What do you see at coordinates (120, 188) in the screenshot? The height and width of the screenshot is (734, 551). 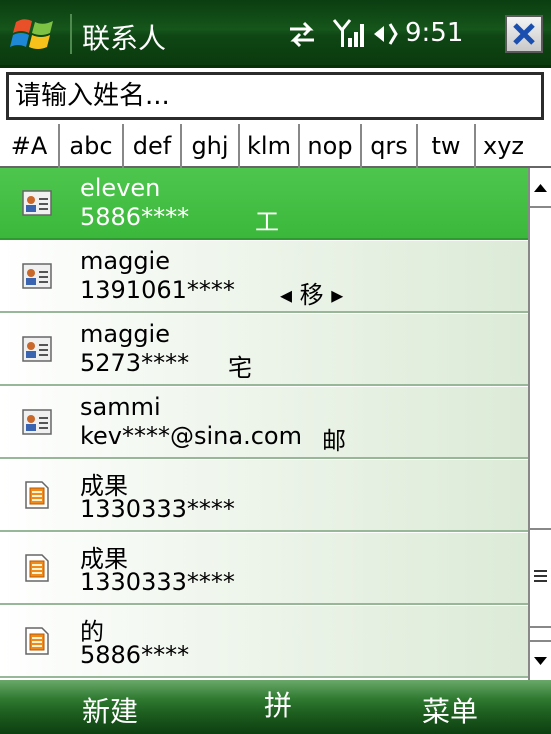 I see `contact-name: eleven` at bounding box center [120, 188].